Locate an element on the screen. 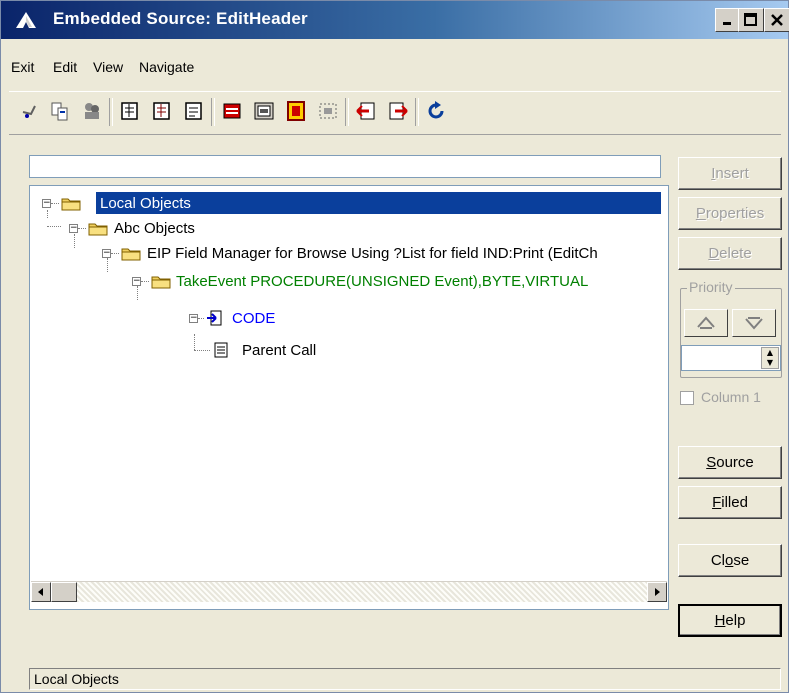 The image size is (789, 693). delete-label-accel: D is located at coordinates (714, 253).